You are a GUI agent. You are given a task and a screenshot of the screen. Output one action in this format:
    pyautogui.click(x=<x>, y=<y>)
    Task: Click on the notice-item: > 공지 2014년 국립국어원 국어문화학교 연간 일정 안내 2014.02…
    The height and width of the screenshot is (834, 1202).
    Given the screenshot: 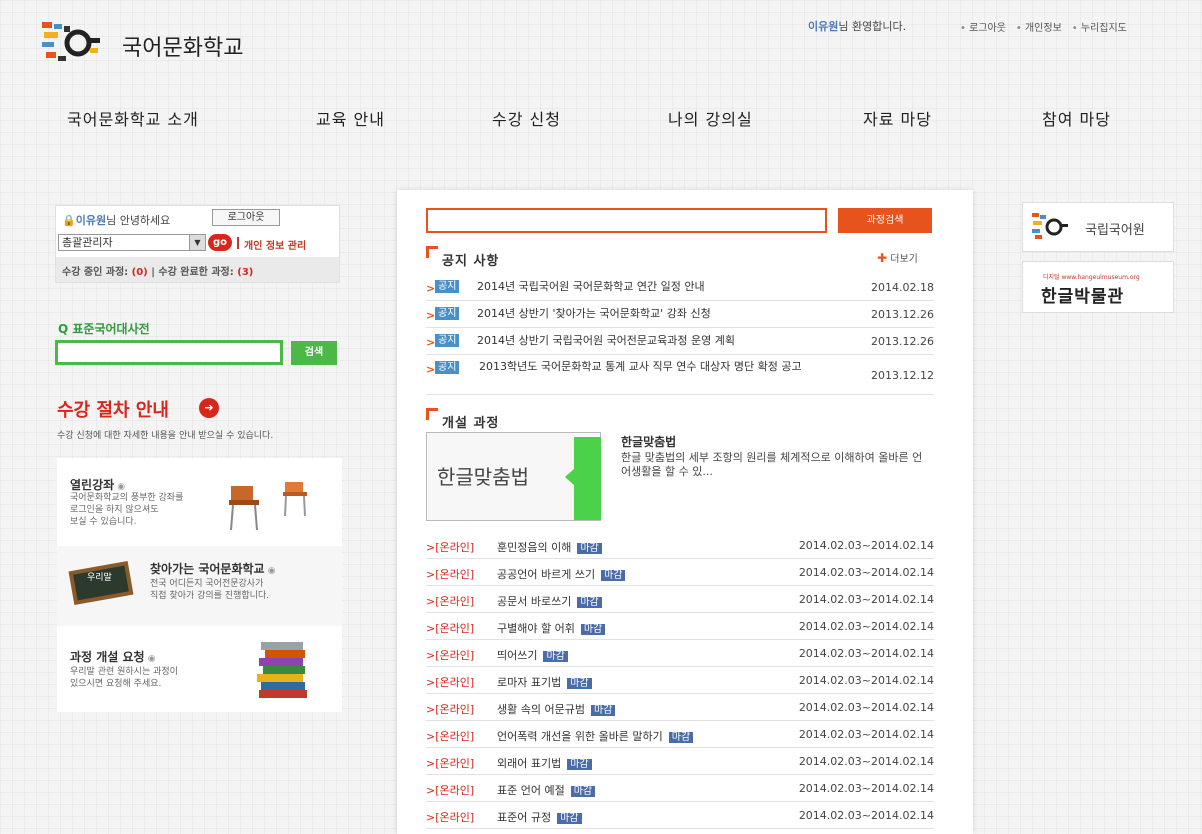 What is the action you would take?
    pyautogui.click(x=680, y=287)
    